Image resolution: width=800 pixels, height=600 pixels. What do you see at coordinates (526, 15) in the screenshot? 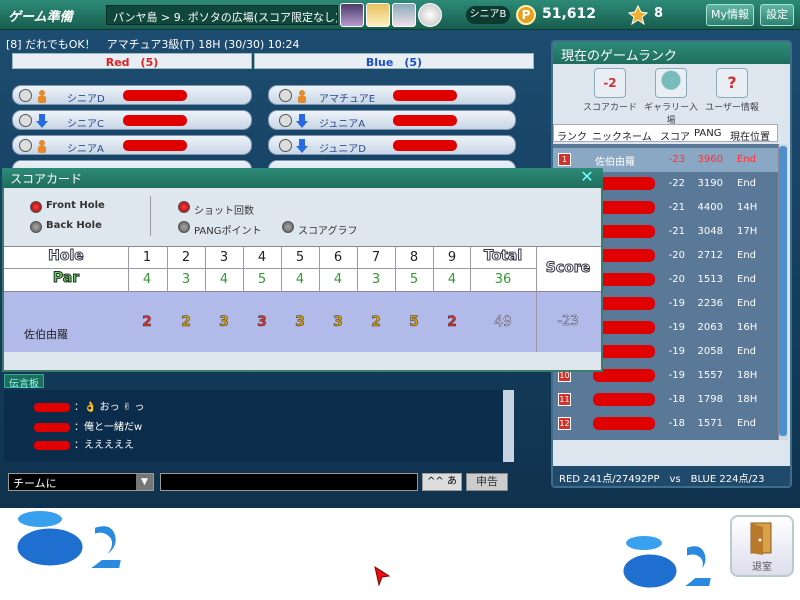
I see `pang-coin-icon: P` at bounding box center [526, 15].